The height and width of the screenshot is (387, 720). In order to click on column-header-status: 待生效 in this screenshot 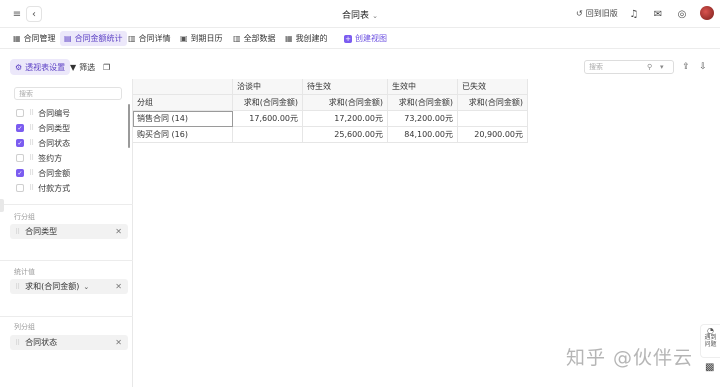, I will do `click(345, 87)`.